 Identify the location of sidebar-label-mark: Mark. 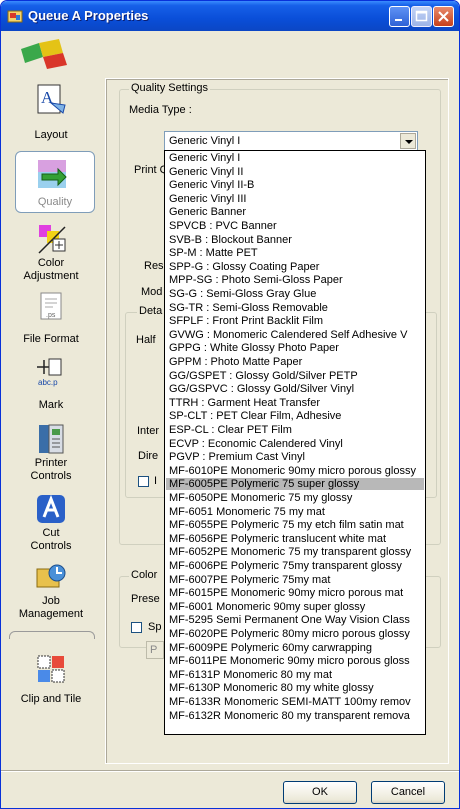
(51, 405).